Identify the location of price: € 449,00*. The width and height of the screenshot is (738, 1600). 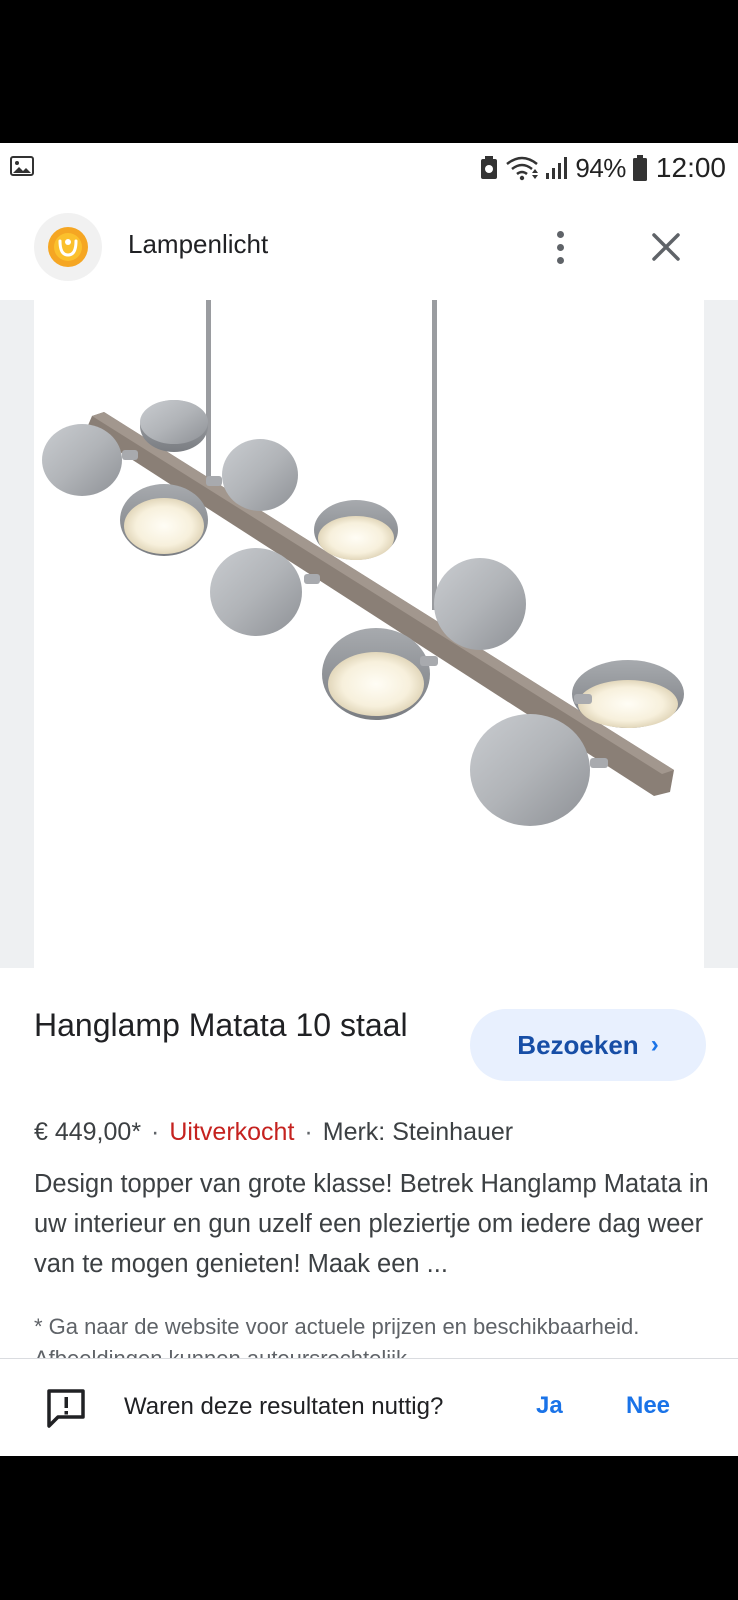
(88, 1132).